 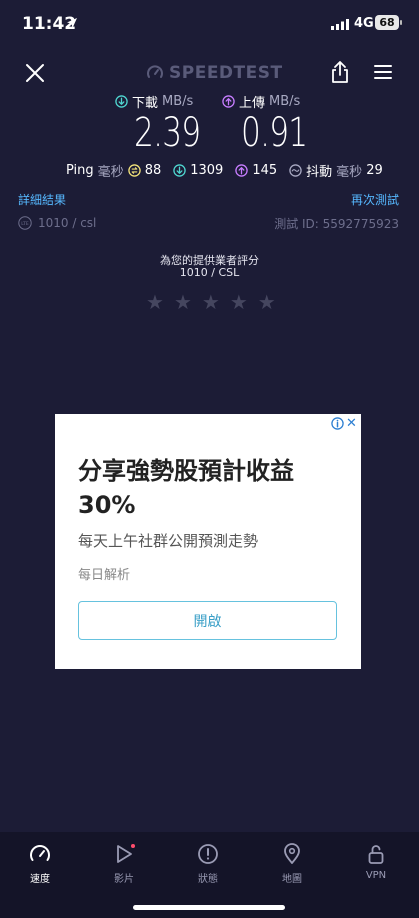 What do you see at coordinates (226, 73) in the screenshot?
I see `brand-name: SPEEDTEST` at bounding box center [226, 73].